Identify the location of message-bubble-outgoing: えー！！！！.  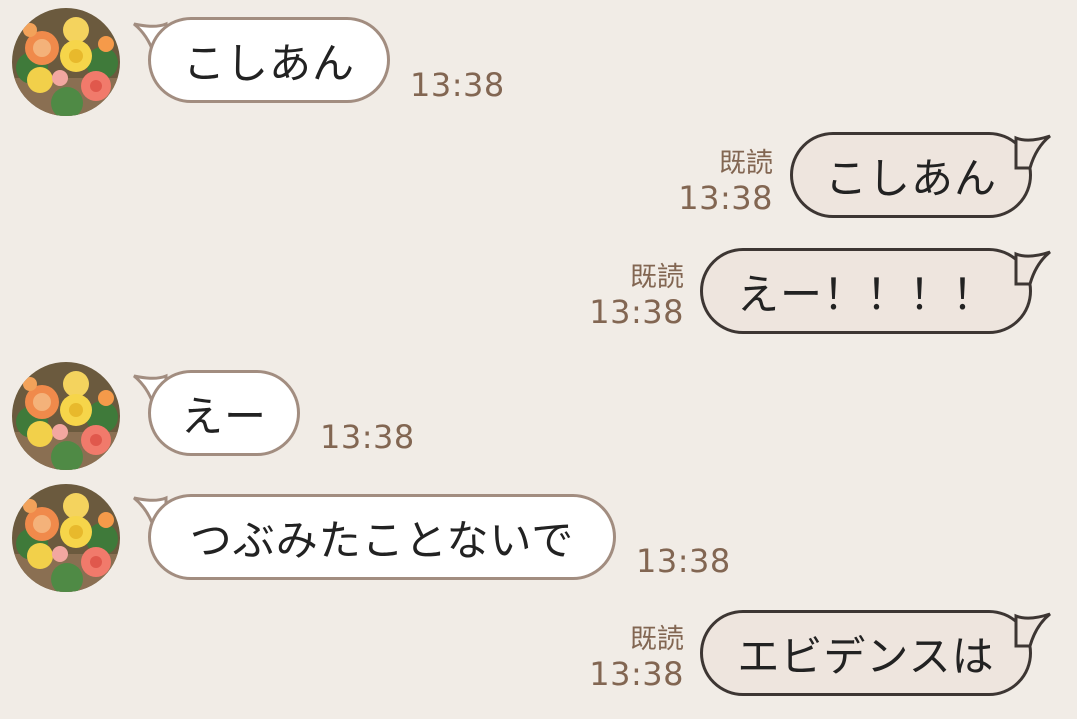
(866, 291).